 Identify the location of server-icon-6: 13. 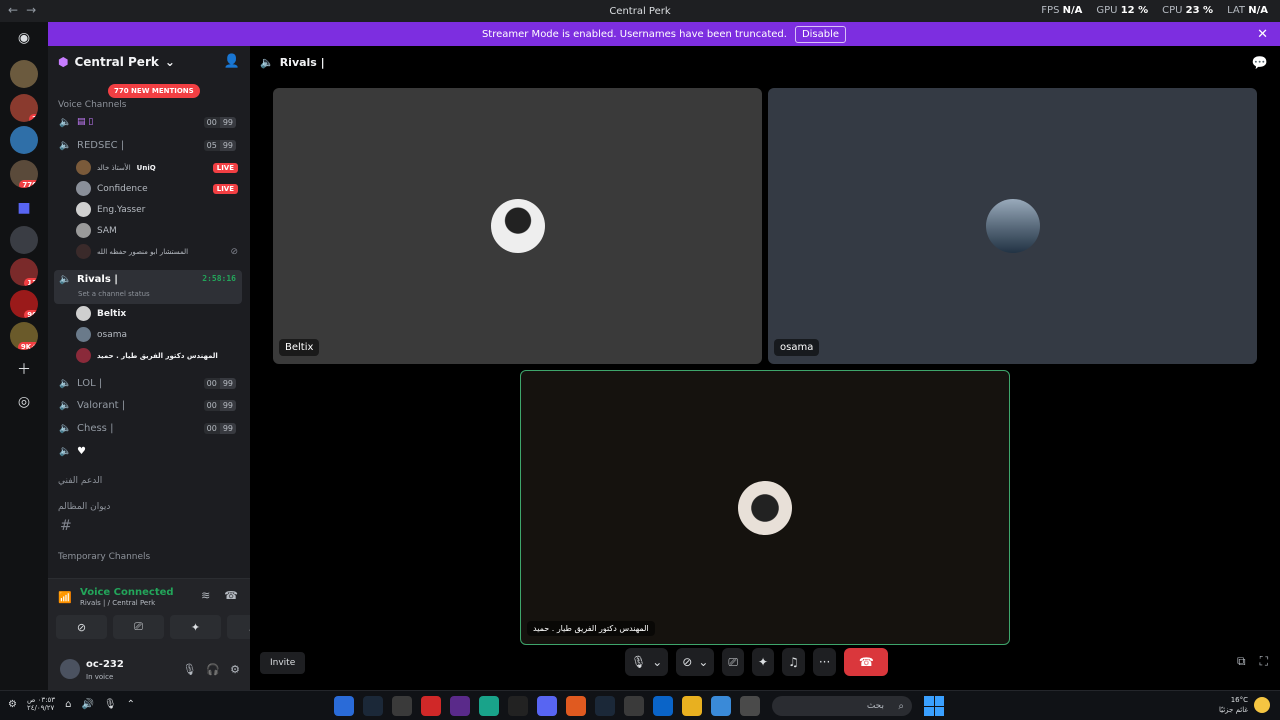
(24, 272).